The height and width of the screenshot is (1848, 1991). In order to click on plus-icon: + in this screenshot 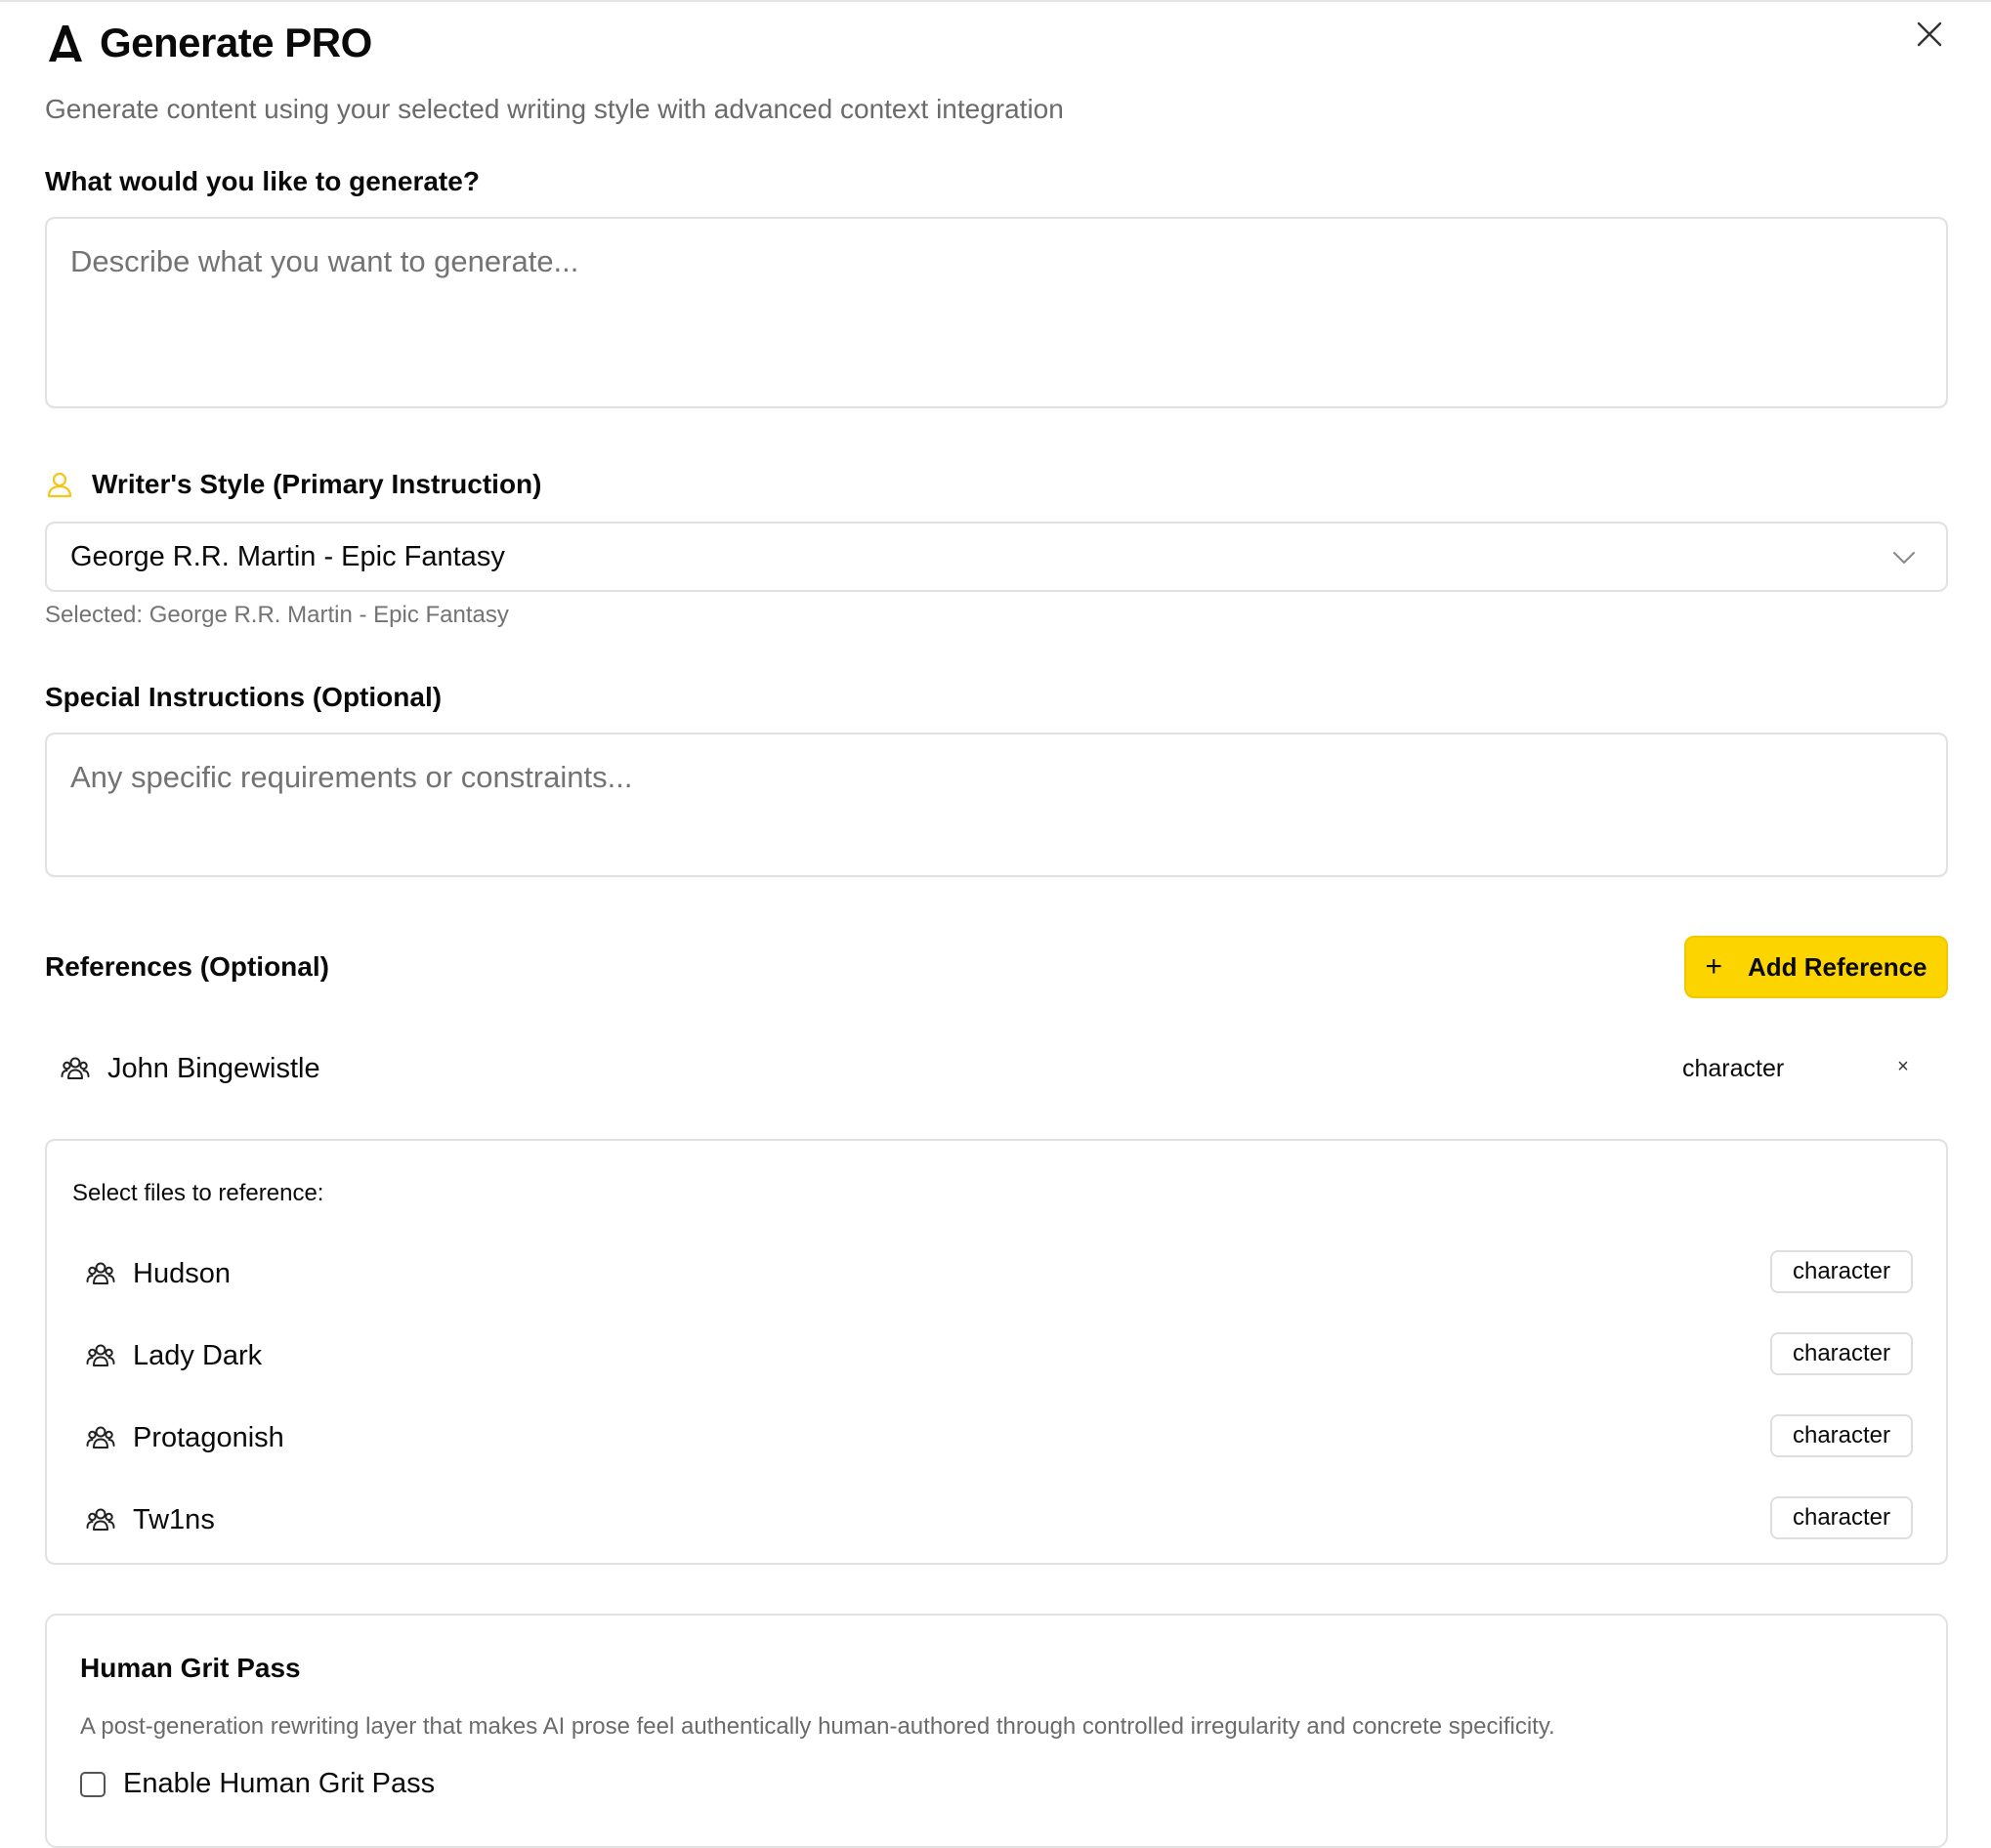, I will do `click(1714, 966)`.